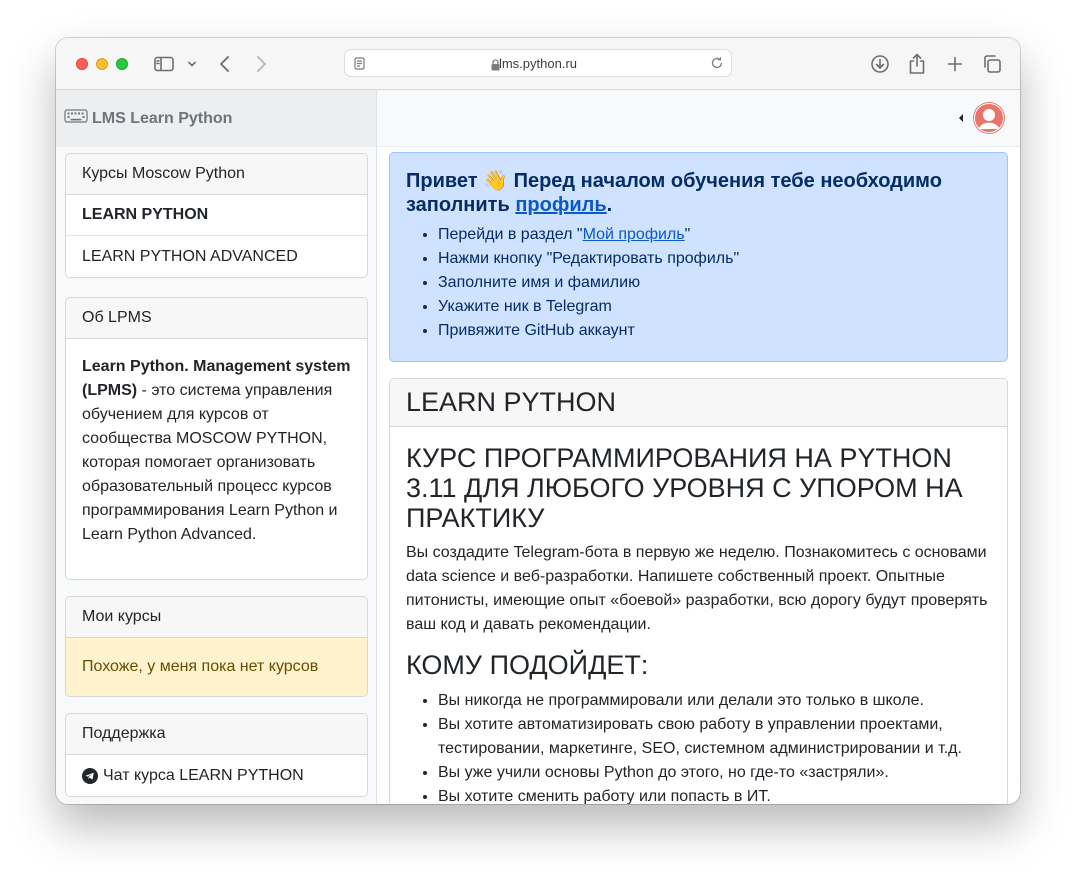  I want to click on caret-left-icon, so click(961, 118).